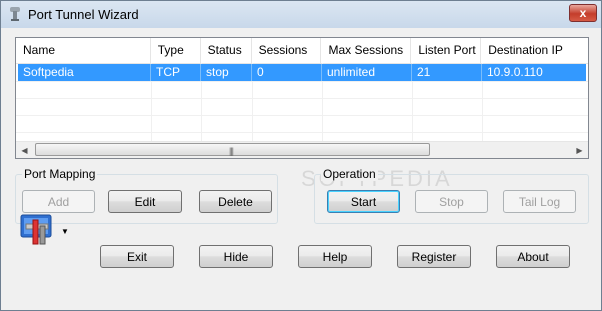  I want to click on delete-button: Delete, so click(235, 201).